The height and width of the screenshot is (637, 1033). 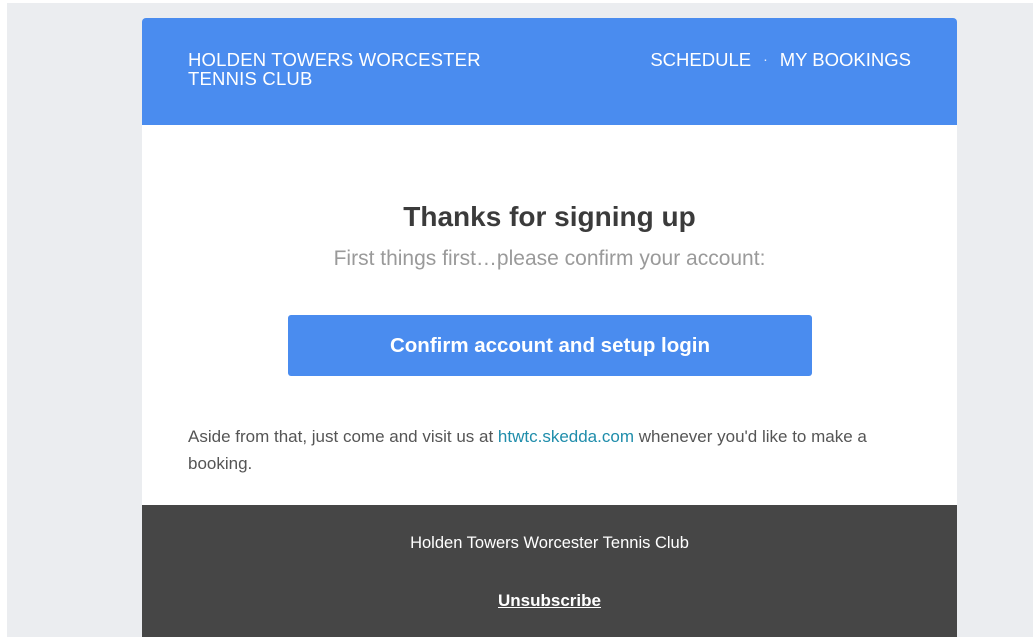 I want to click on skedda-site-link: htwtc.skedda.com, so click(x=566, y=436).